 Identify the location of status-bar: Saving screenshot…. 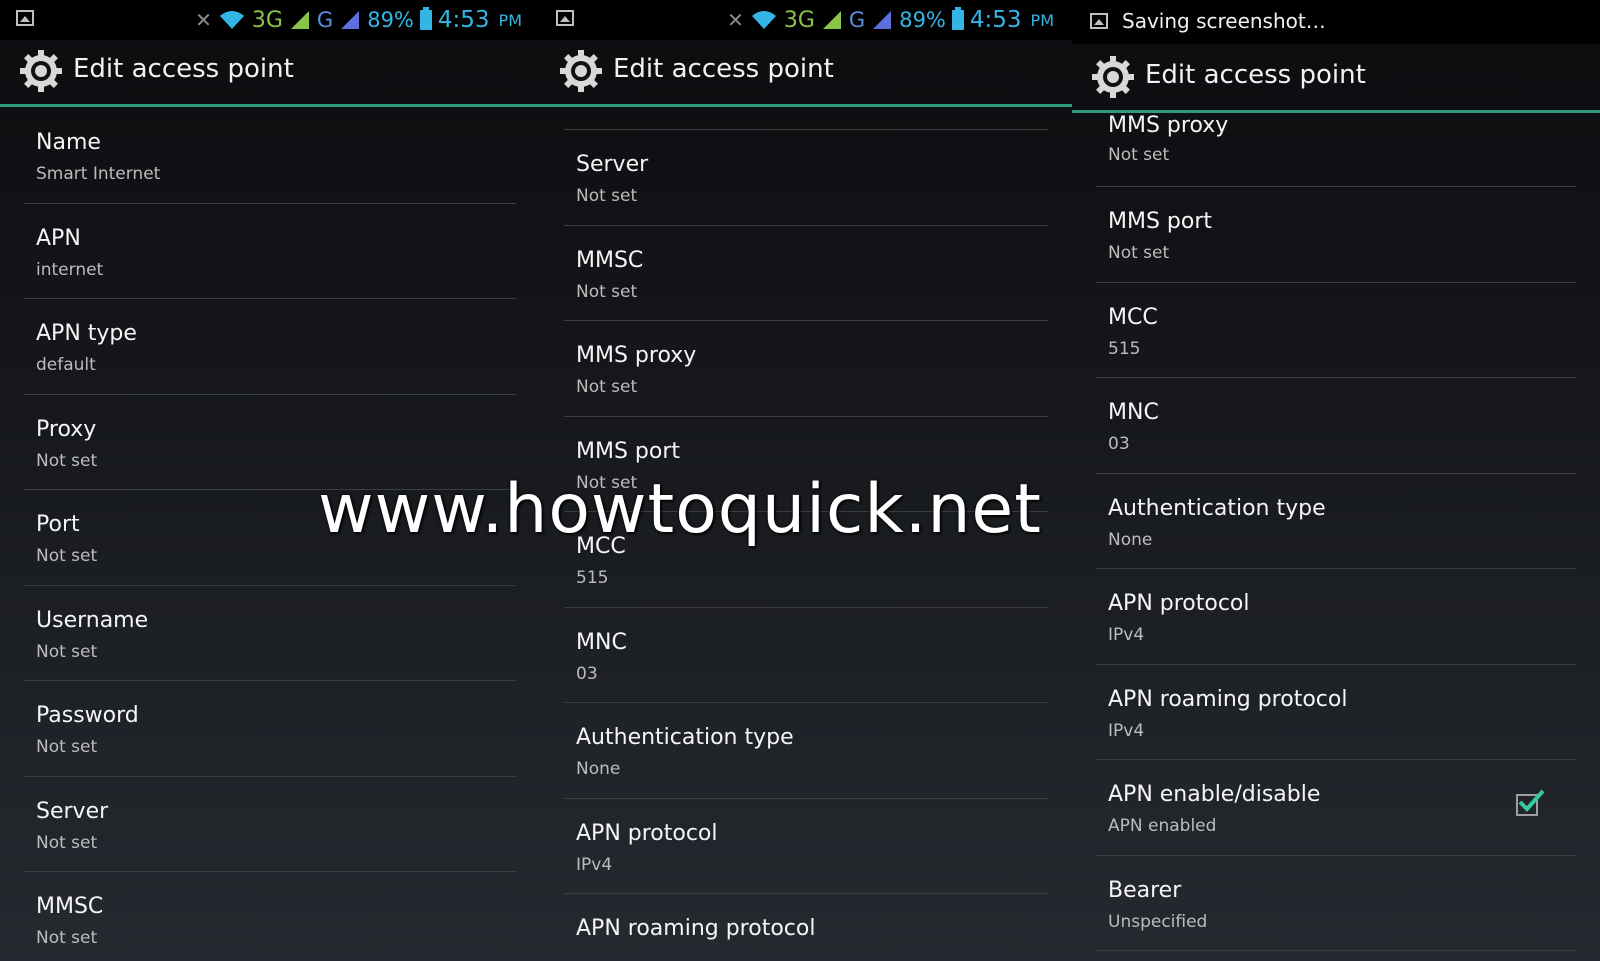
(1336, 22).